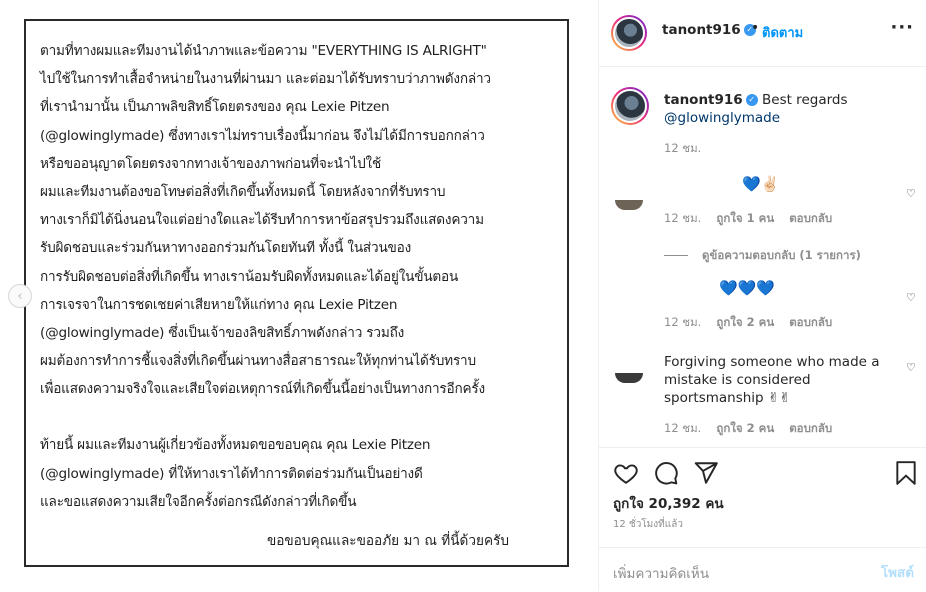 The height and width of the screenshot is (592, 926). I want to click on add-comment-input: เพิ่มความคิดเห็น, so click(661, 573).